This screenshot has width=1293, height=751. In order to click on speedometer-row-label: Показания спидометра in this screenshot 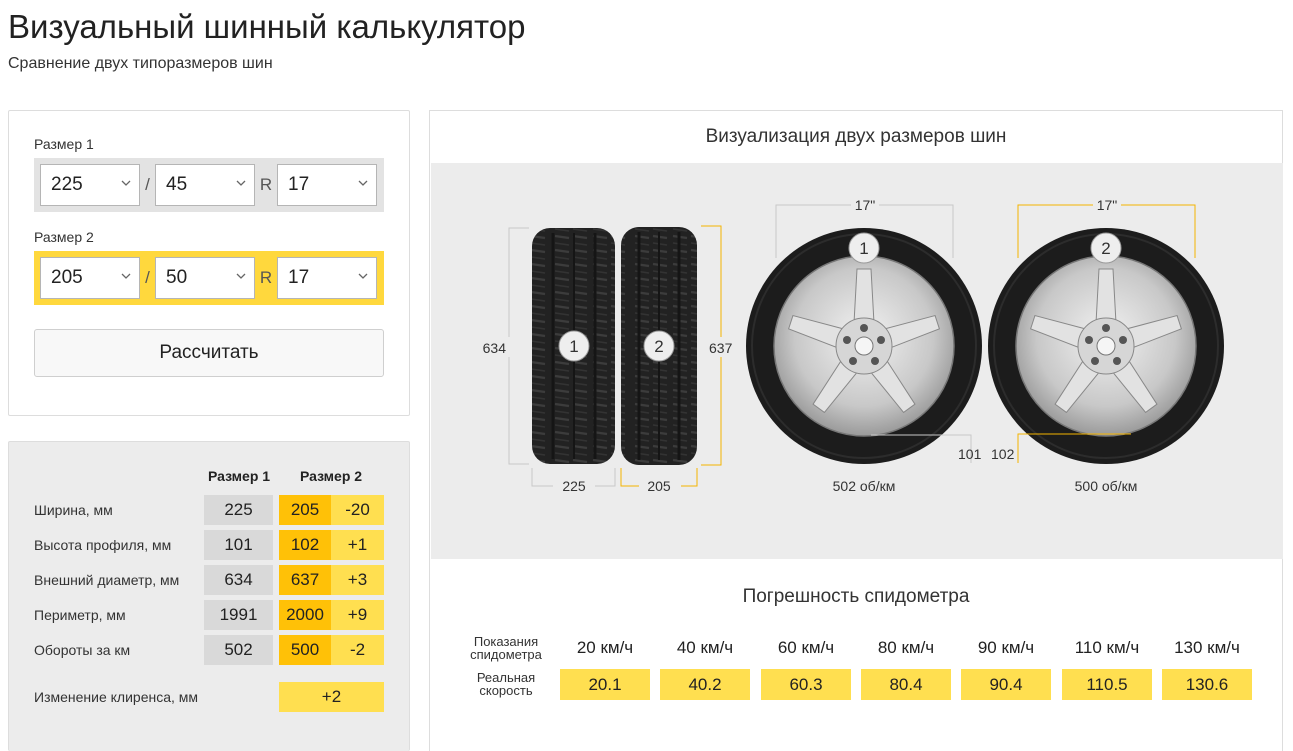, I will do `click(506, 648)`.